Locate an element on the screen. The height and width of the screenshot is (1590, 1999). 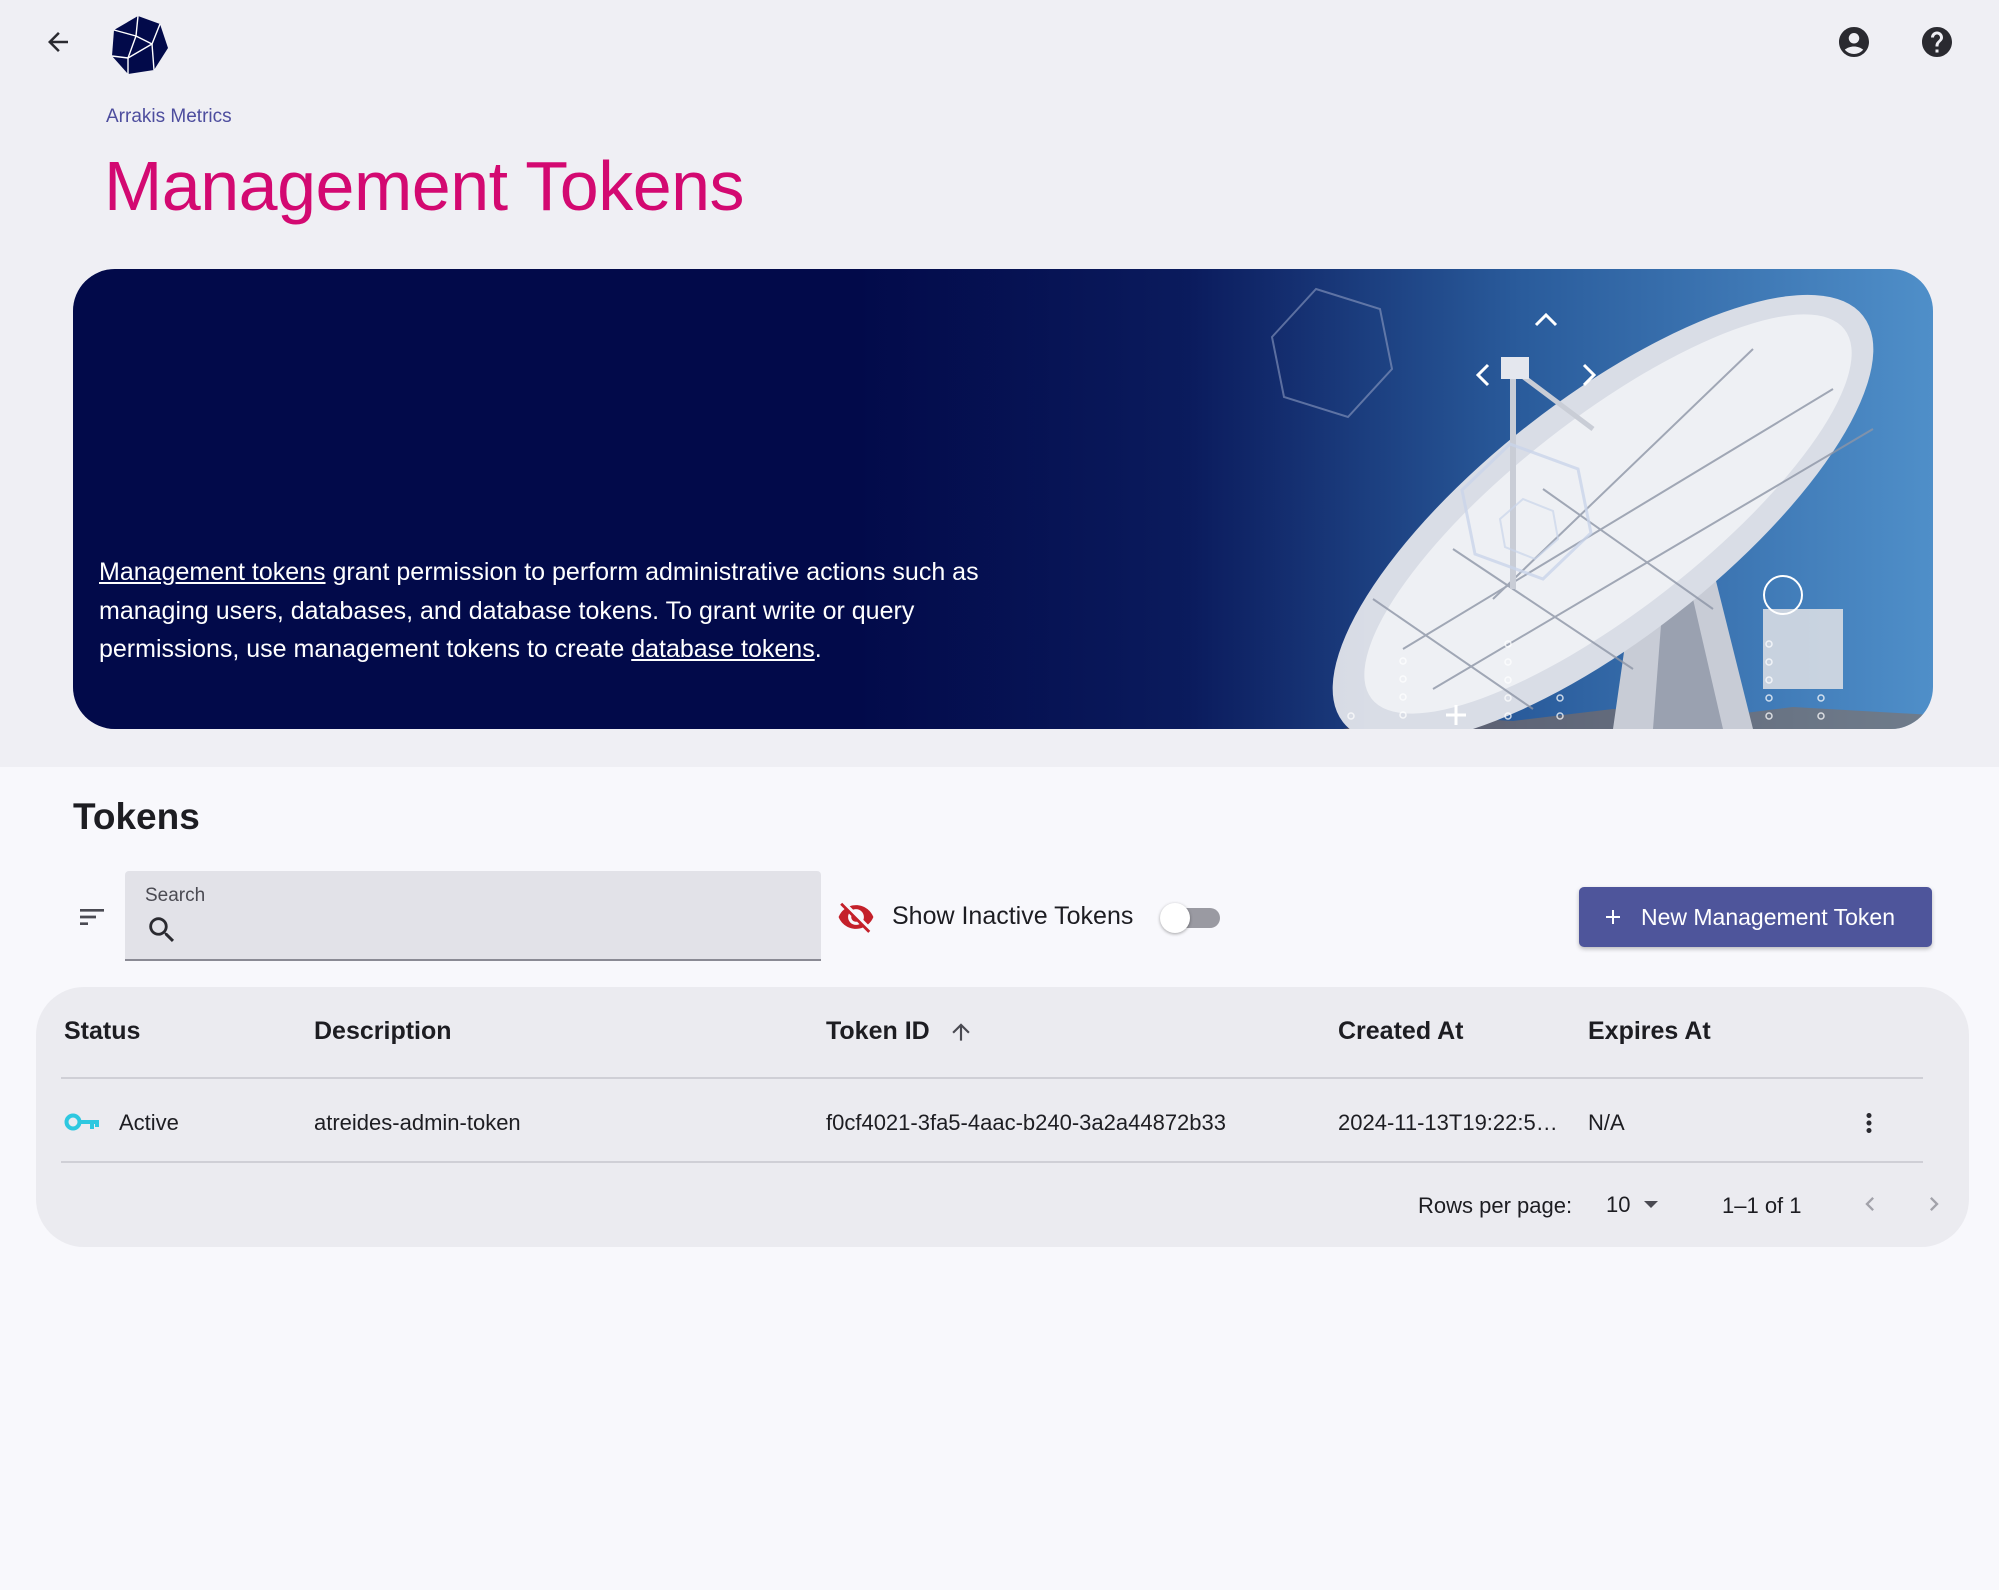
account-circle-icon is located at coordinates (1854, 42).